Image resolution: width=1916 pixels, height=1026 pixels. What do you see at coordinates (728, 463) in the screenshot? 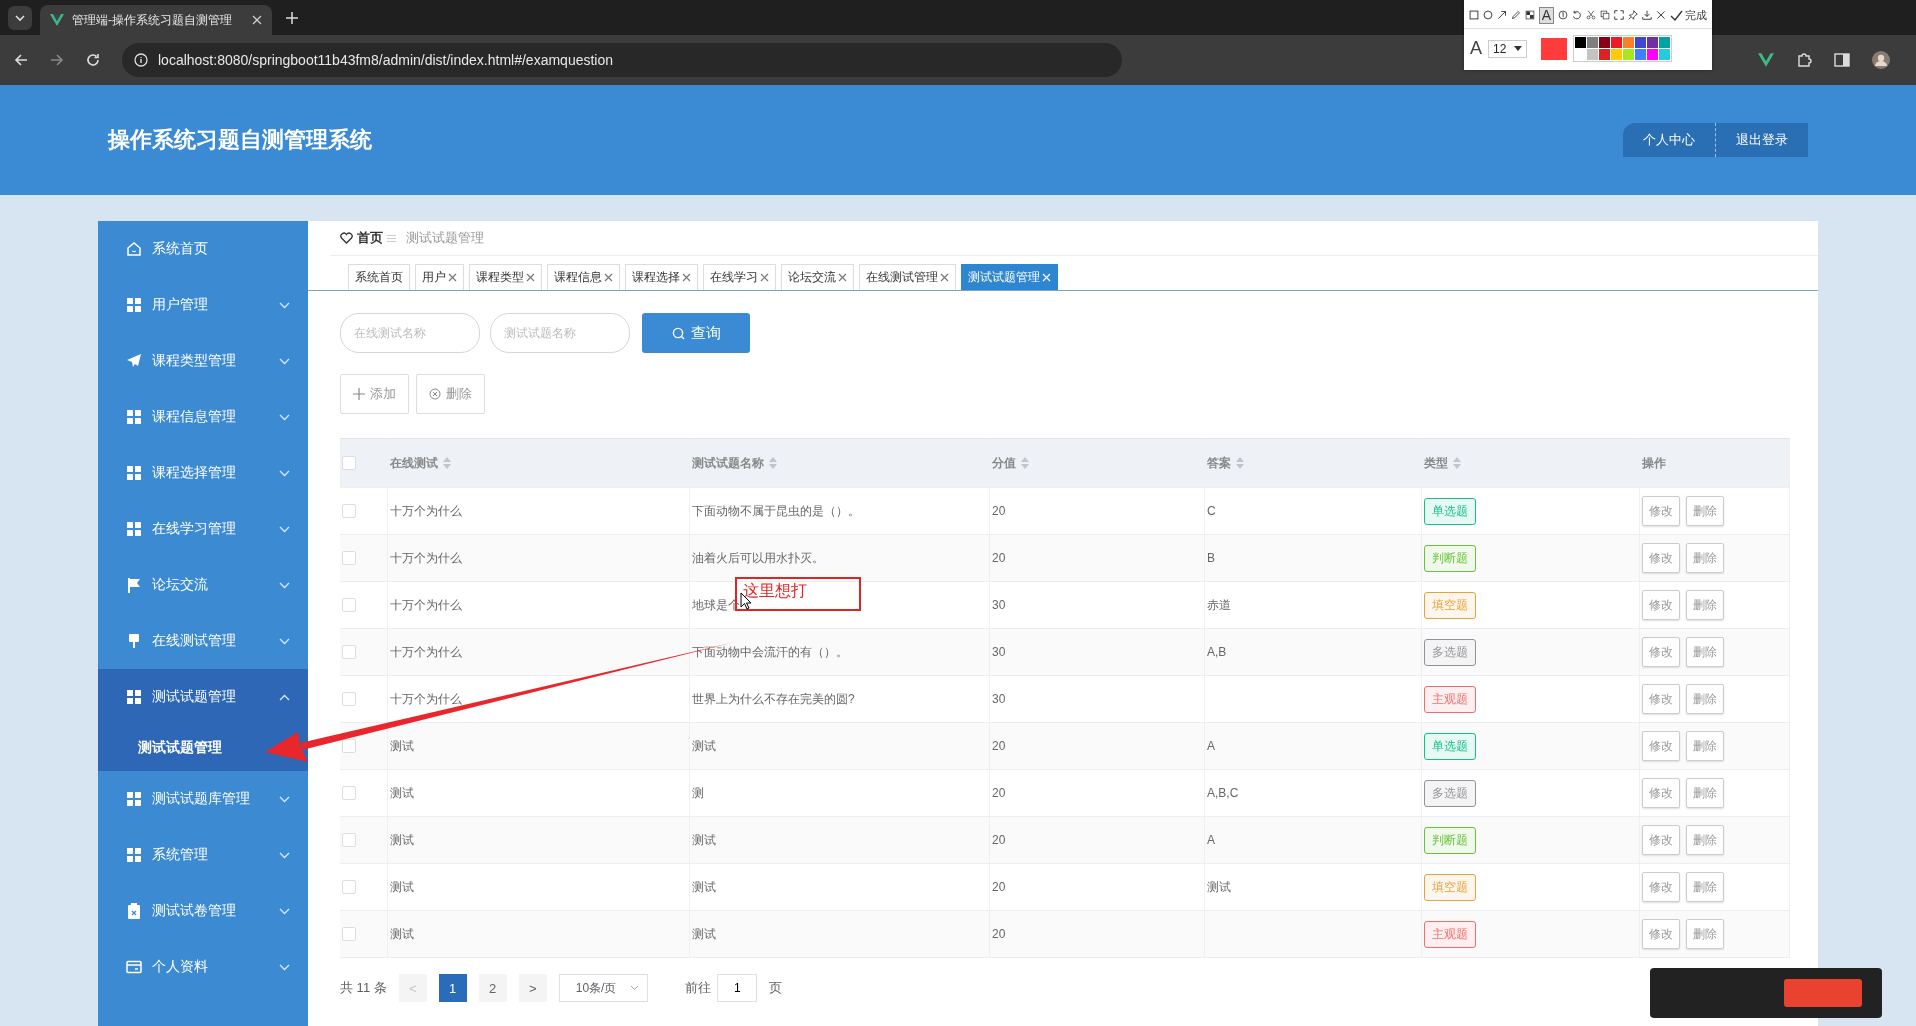
I see `column-header: 测试试题名称` at bounding box center [728, 463].